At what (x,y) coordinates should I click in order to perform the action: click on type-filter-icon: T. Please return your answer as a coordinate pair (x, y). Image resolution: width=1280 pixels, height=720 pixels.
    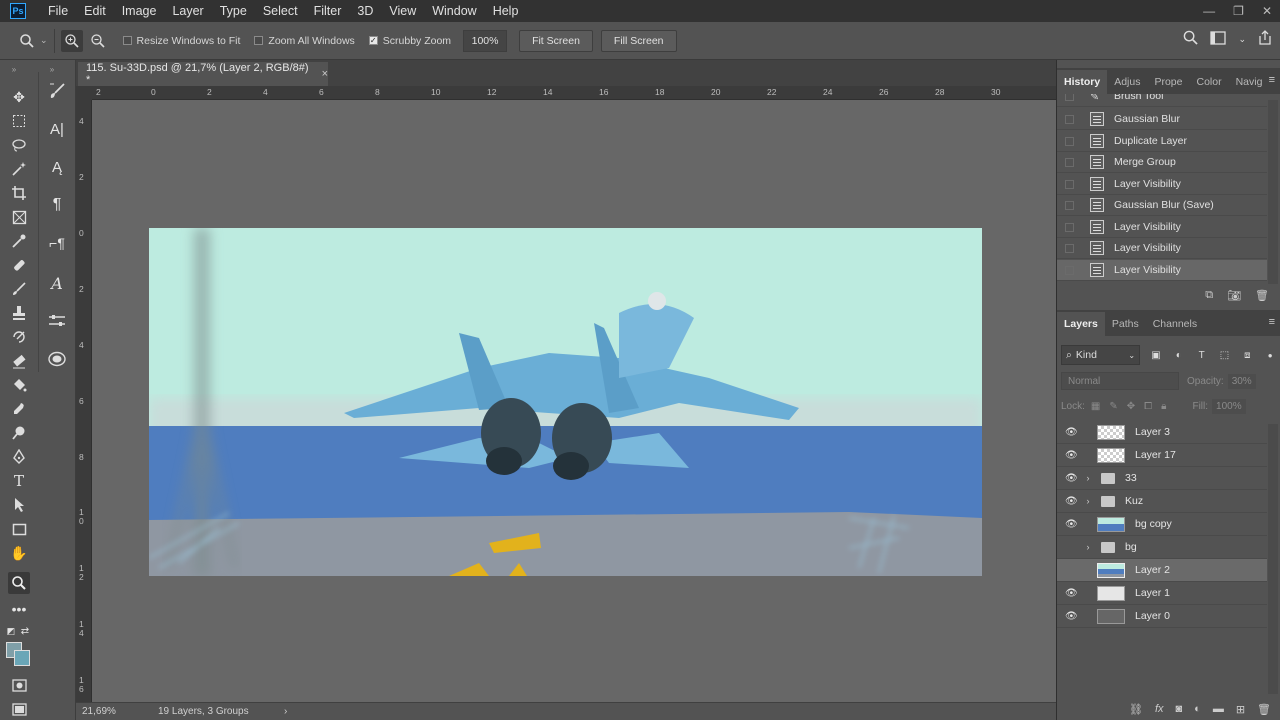
    Looking at the image, I should click on (1202, 355).